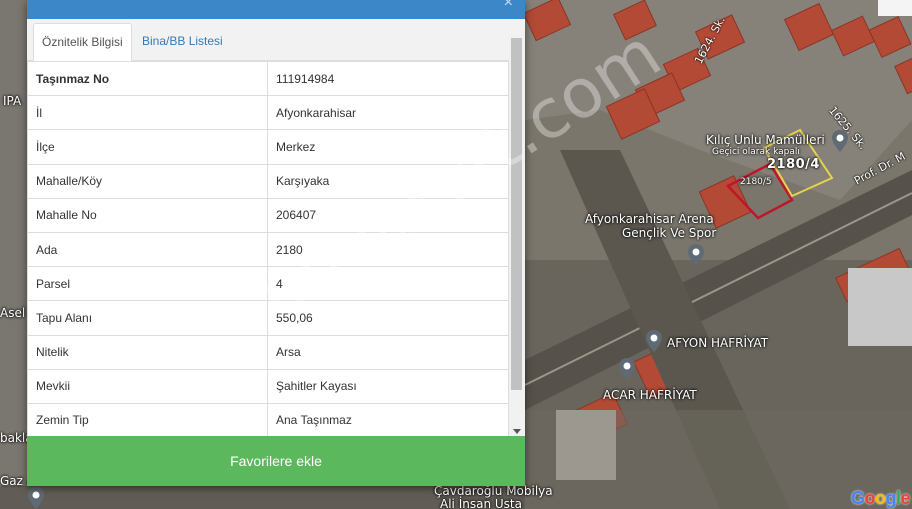  I want to click on map-label-cavdaroglu: Çavdaroğlu Mobilya, so click(493, 491).